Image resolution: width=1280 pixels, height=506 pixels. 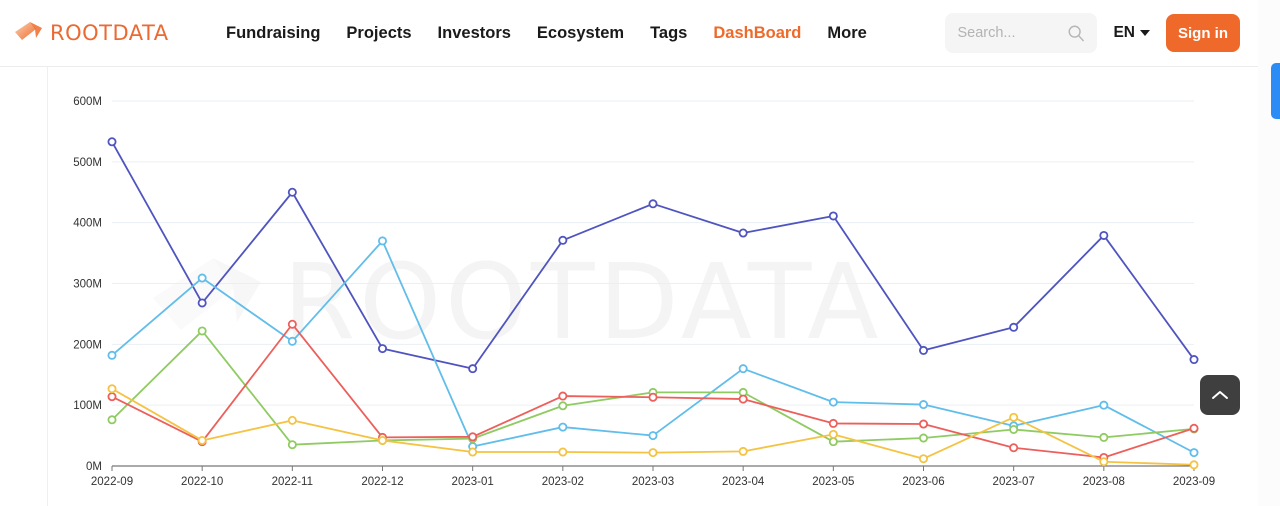 What do you see at coordinates (563, 482) in the screenshot?
I see `x-axis-tick-label: 2023-02` at bounding box center [563, 482].